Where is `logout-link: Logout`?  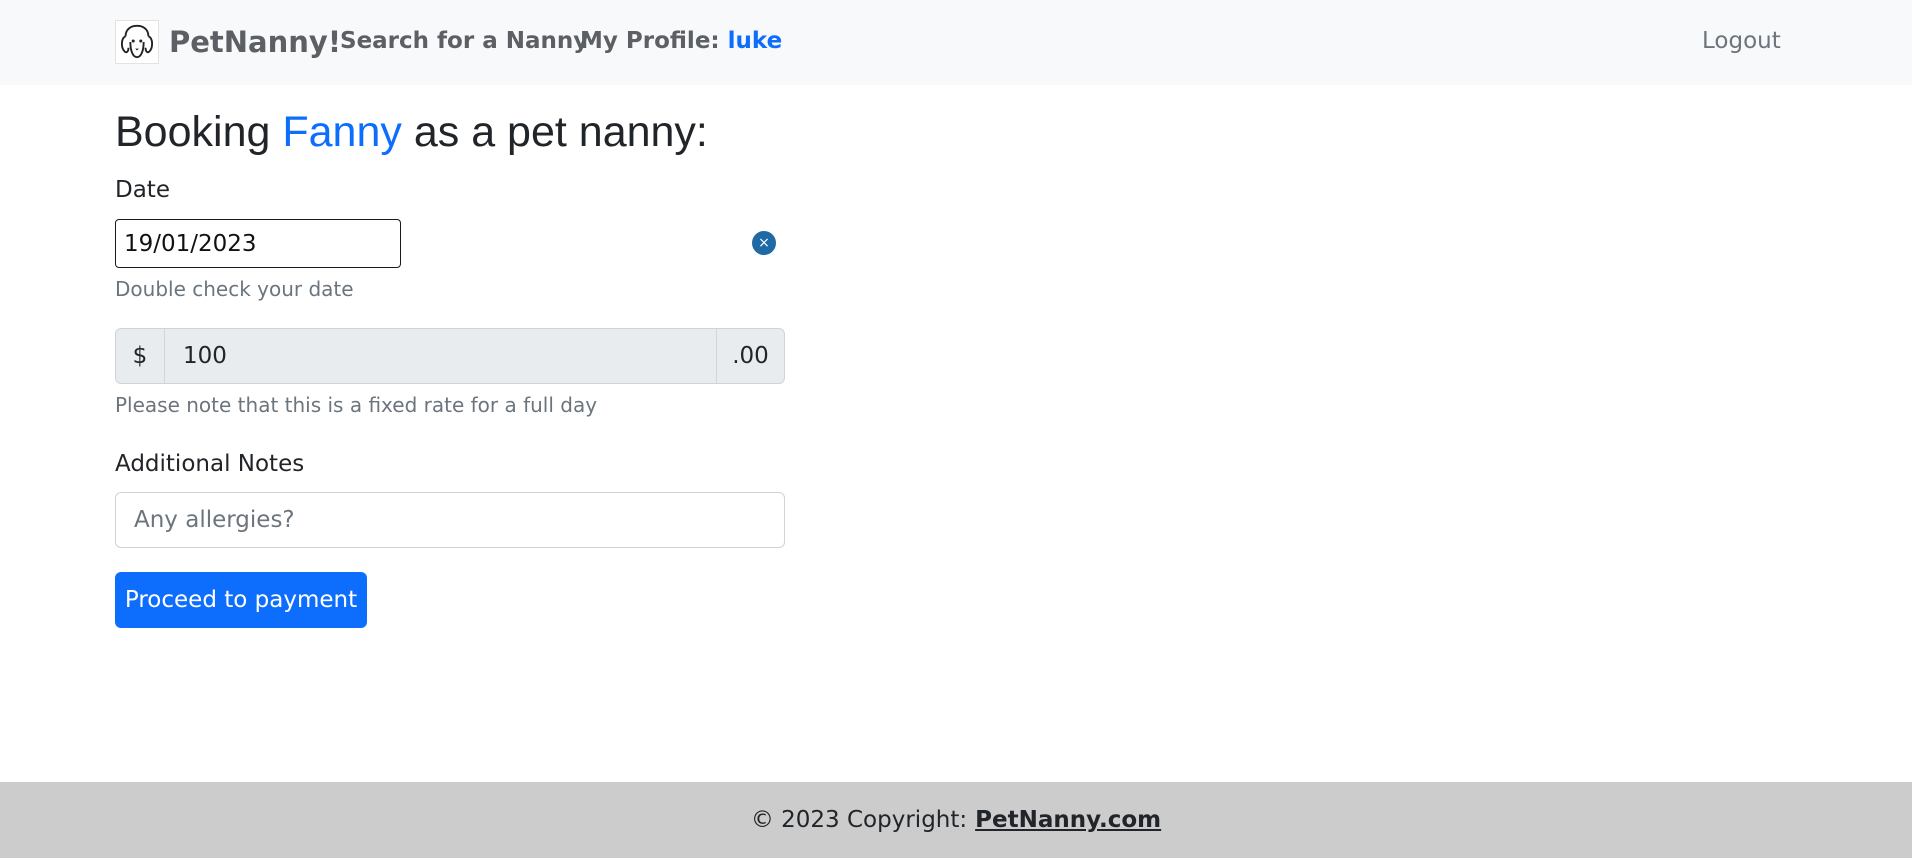
logout-link: Logout is located at coordinates (1741, 41).